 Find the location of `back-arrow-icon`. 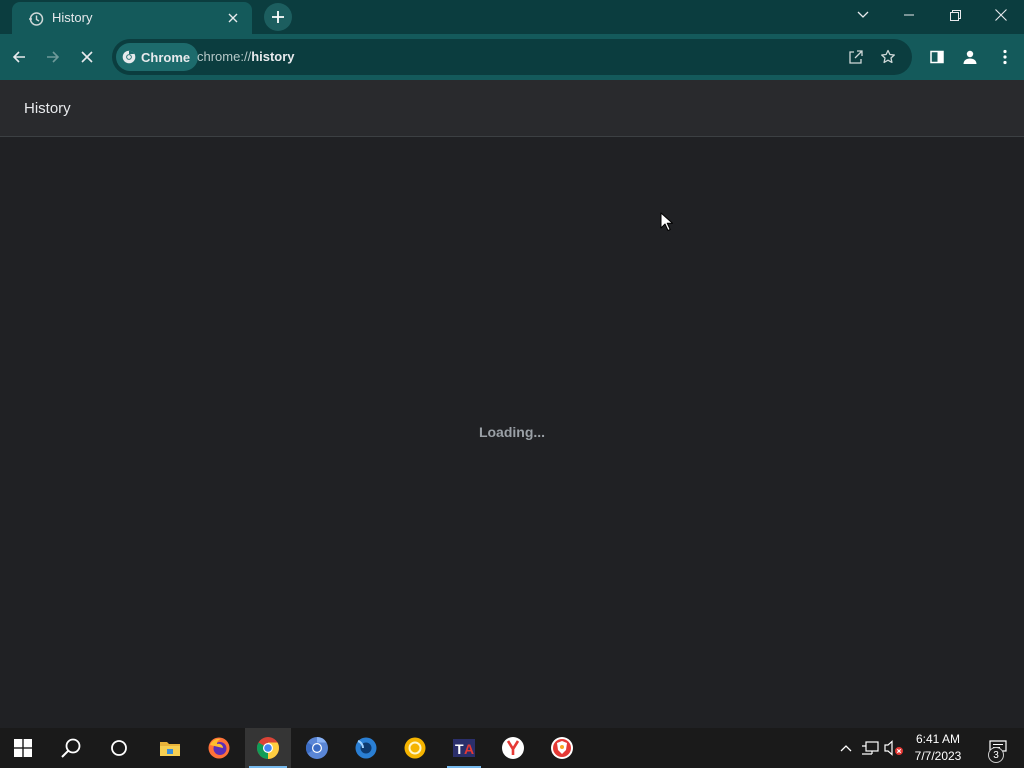

back-arrow-icon is located at coordinates (18, 57).